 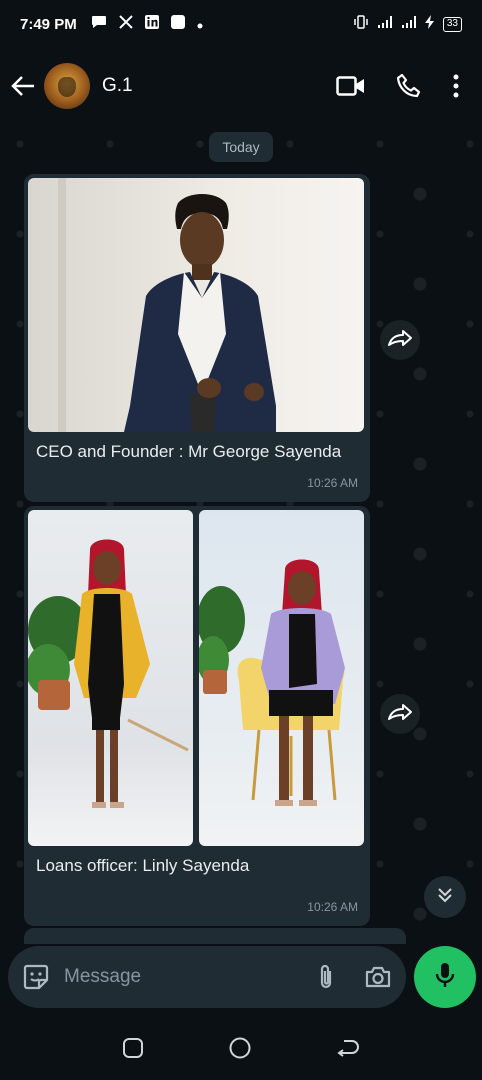 I want to click on woman-purple-blazer-illustration, so click(x=272, y=682).